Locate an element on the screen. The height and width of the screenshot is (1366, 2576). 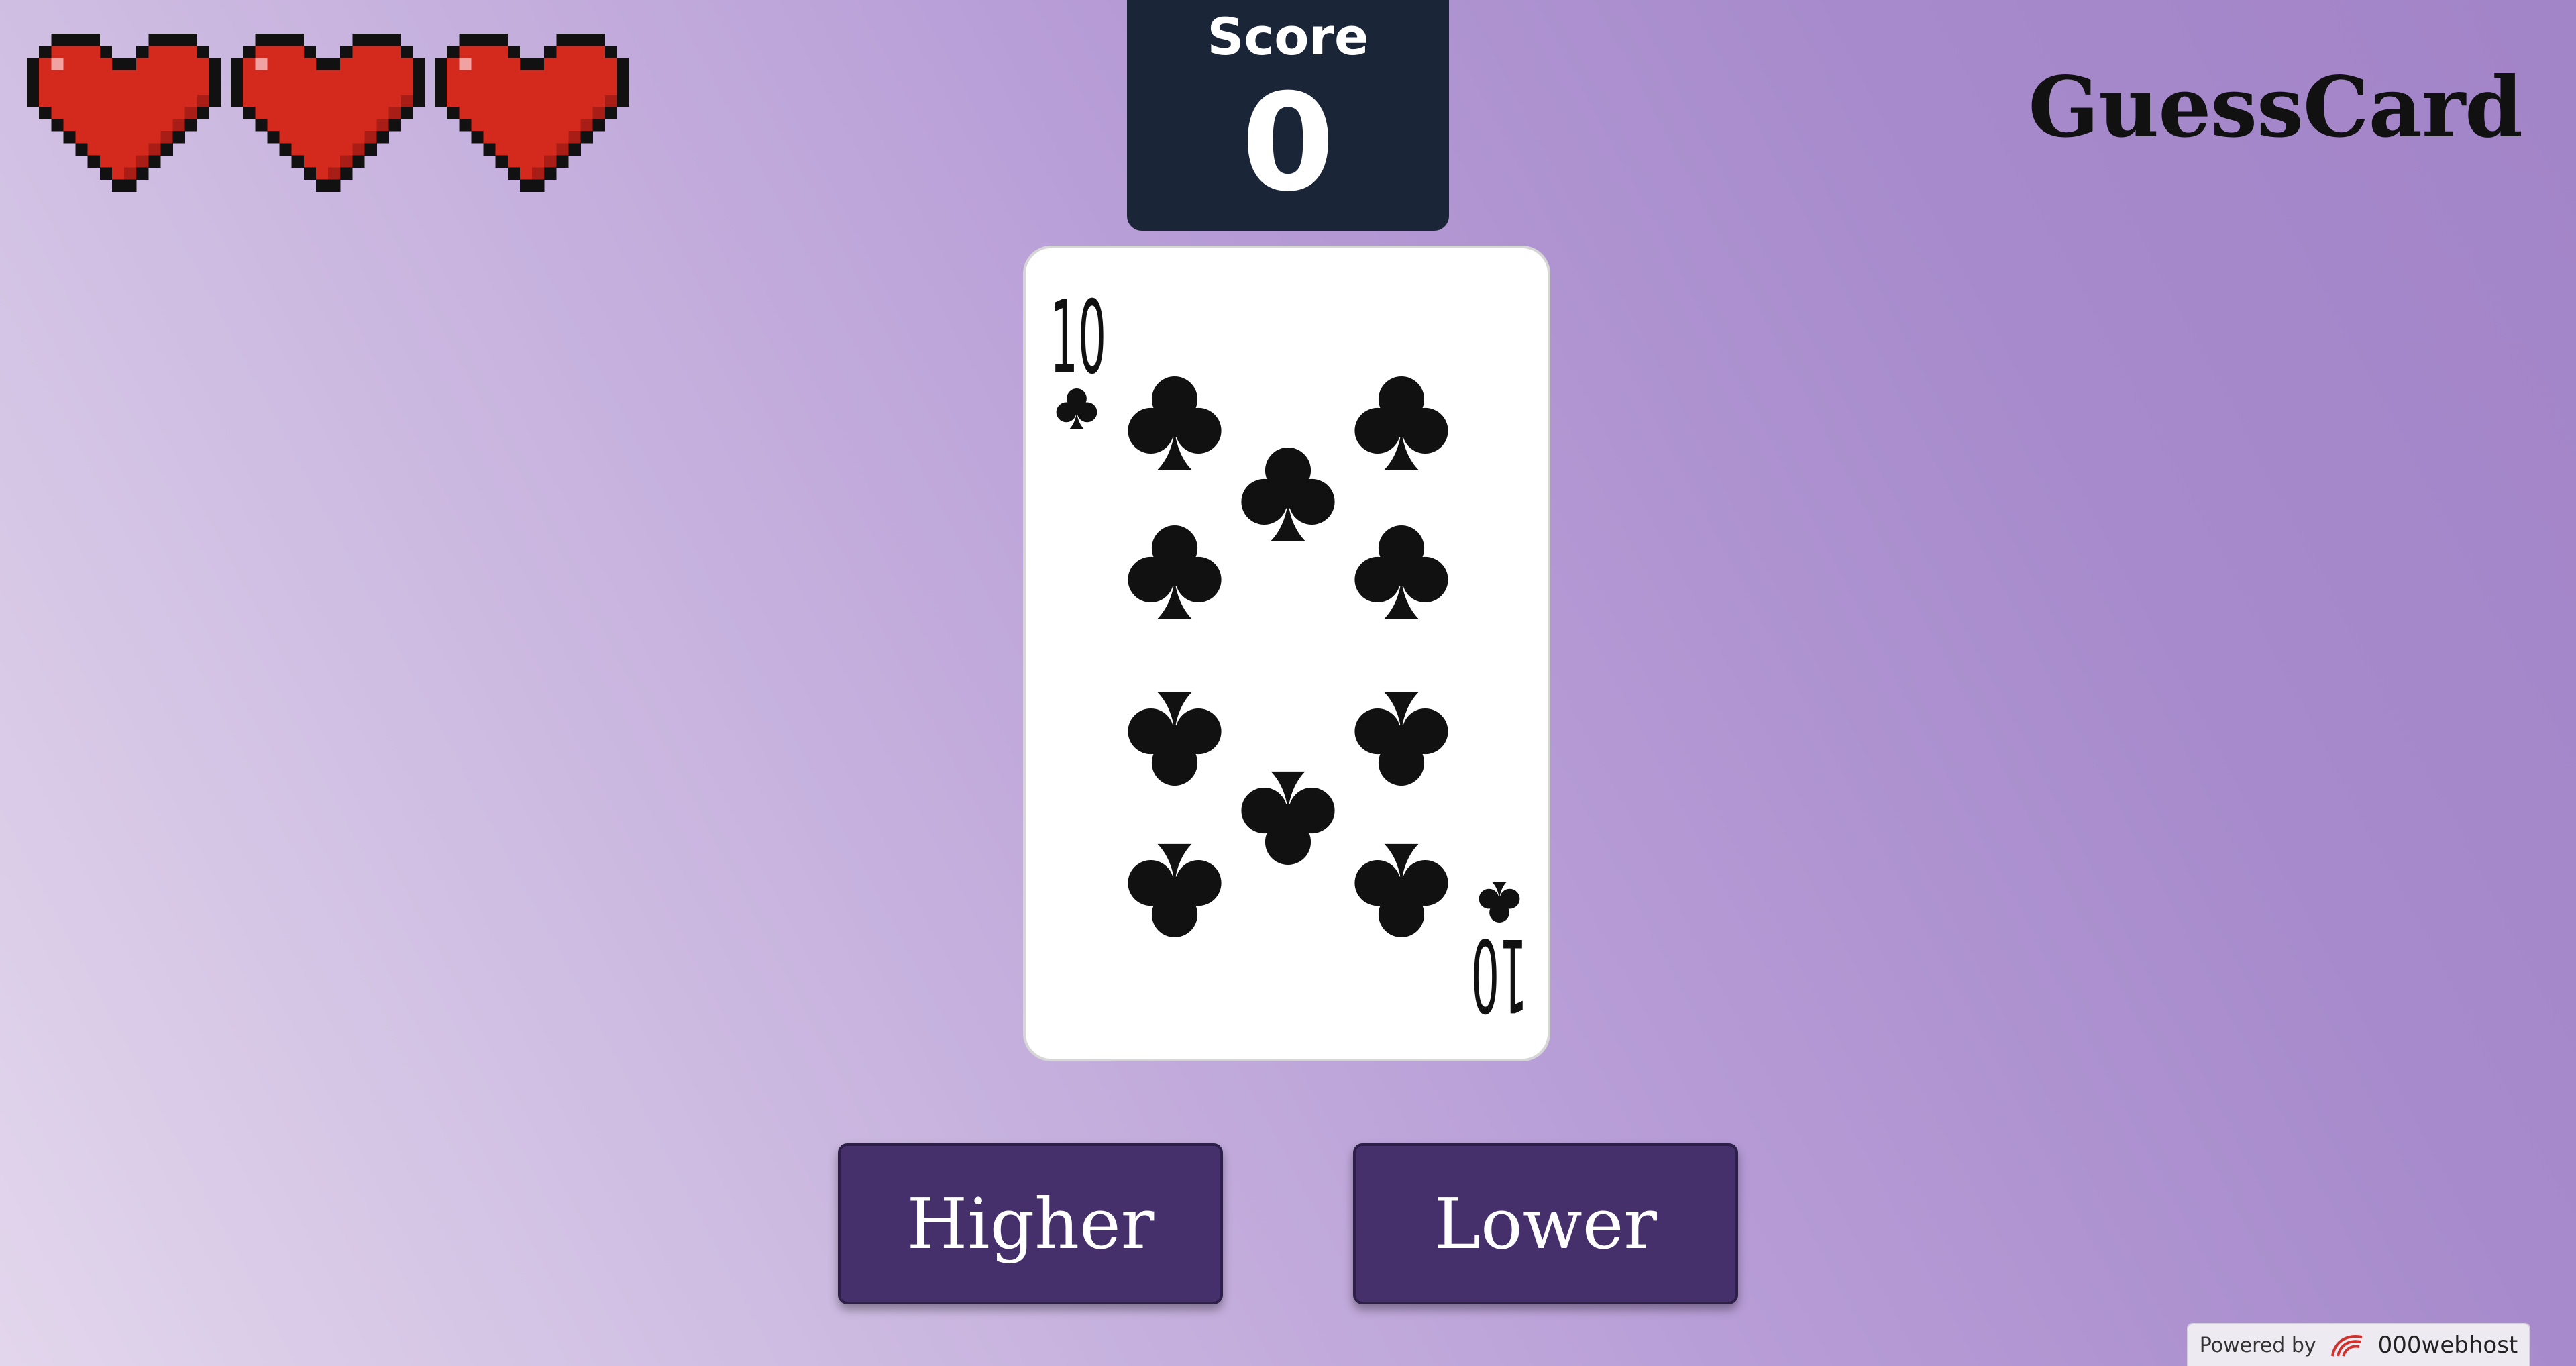
score-value: 0 is located at coordinates (1288, 143).